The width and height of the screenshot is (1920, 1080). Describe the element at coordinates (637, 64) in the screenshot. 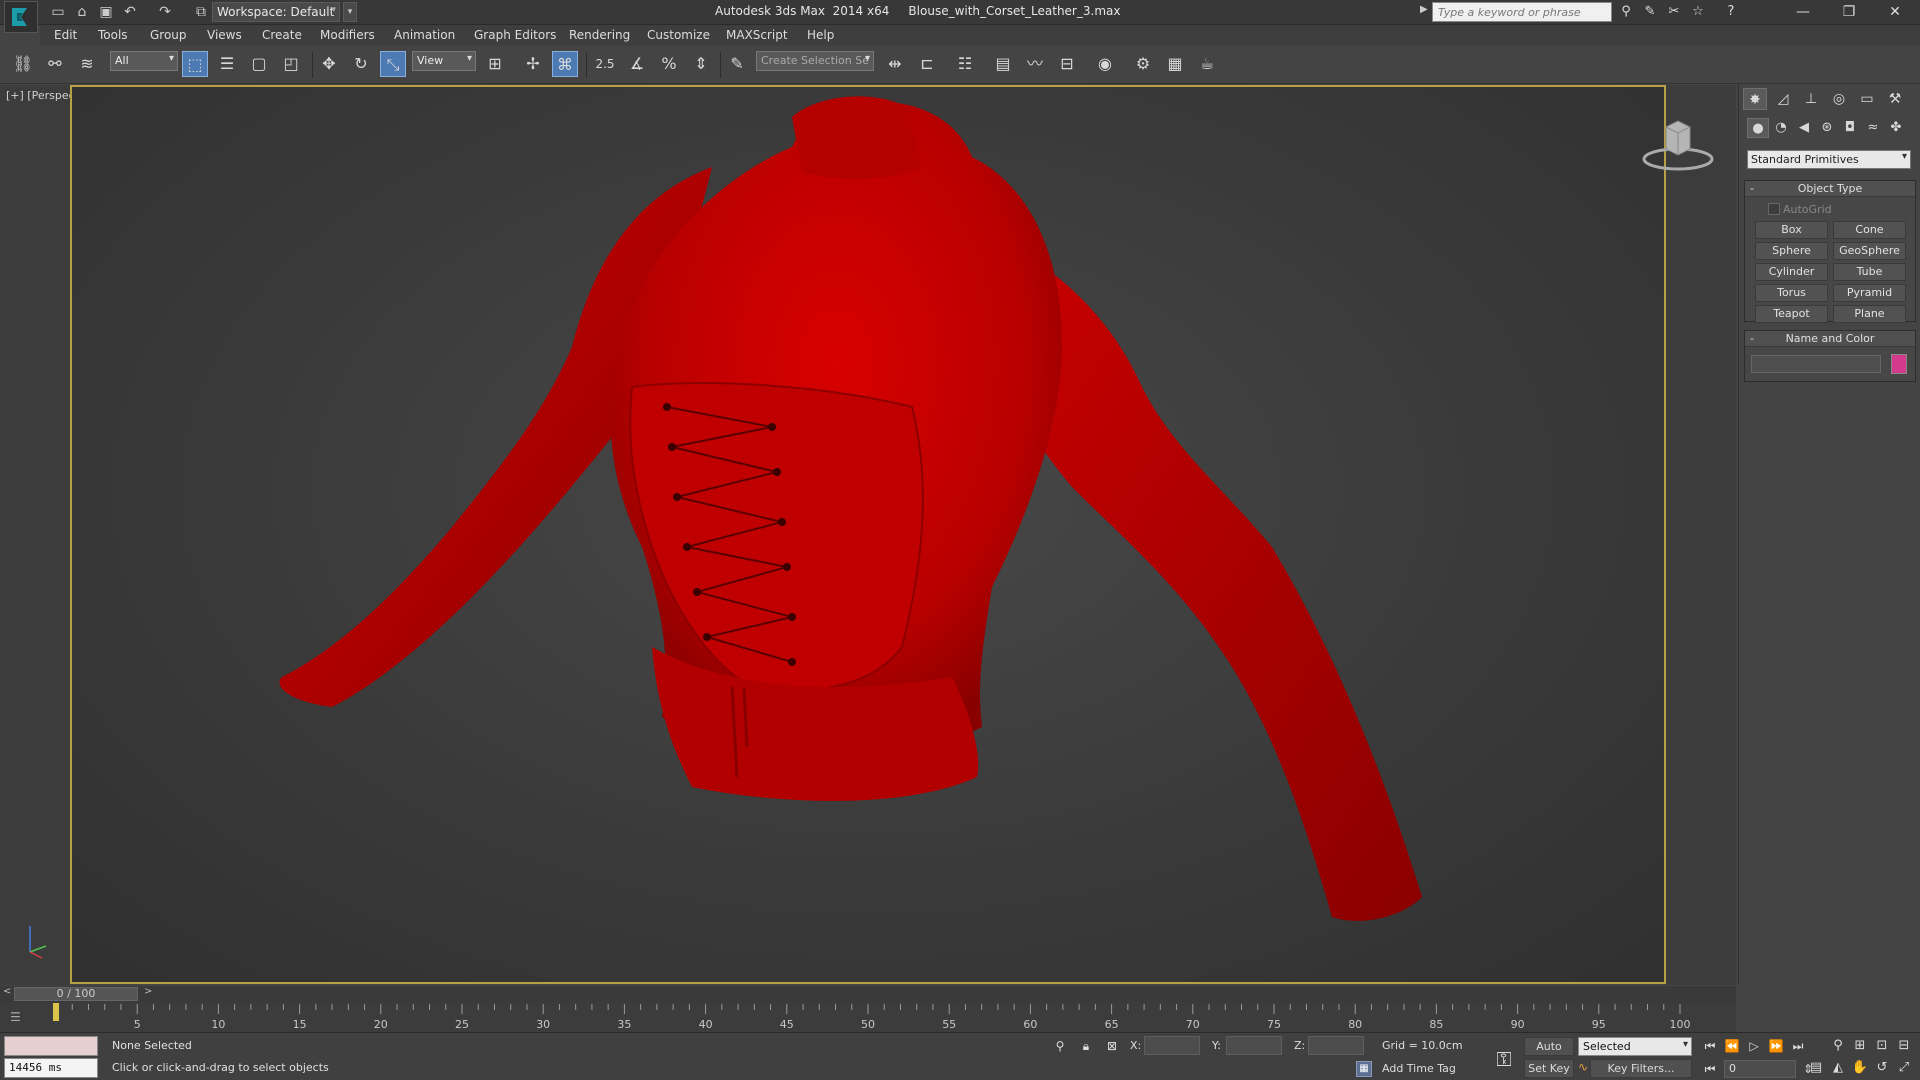

I see `angle-snap-icon: ∡` at that location.